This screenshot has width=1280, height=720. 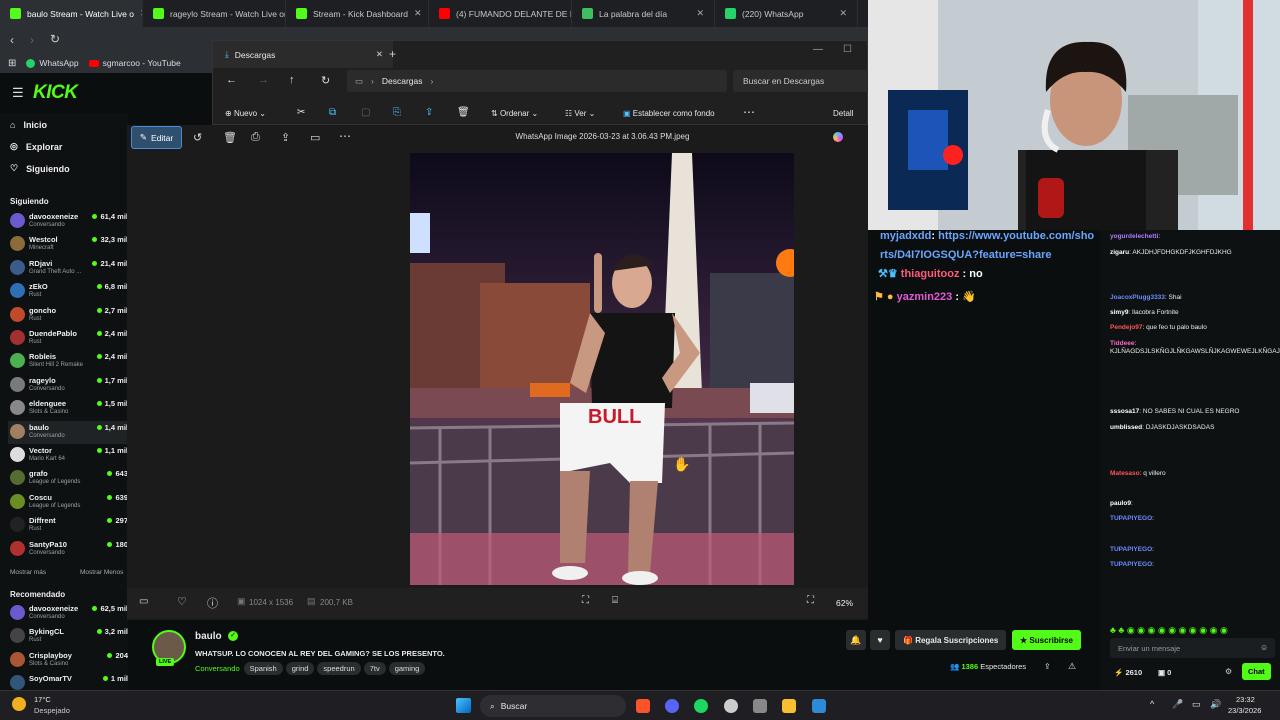 I want to click on chat-username: umblissed, so click(x=1126, y=427).